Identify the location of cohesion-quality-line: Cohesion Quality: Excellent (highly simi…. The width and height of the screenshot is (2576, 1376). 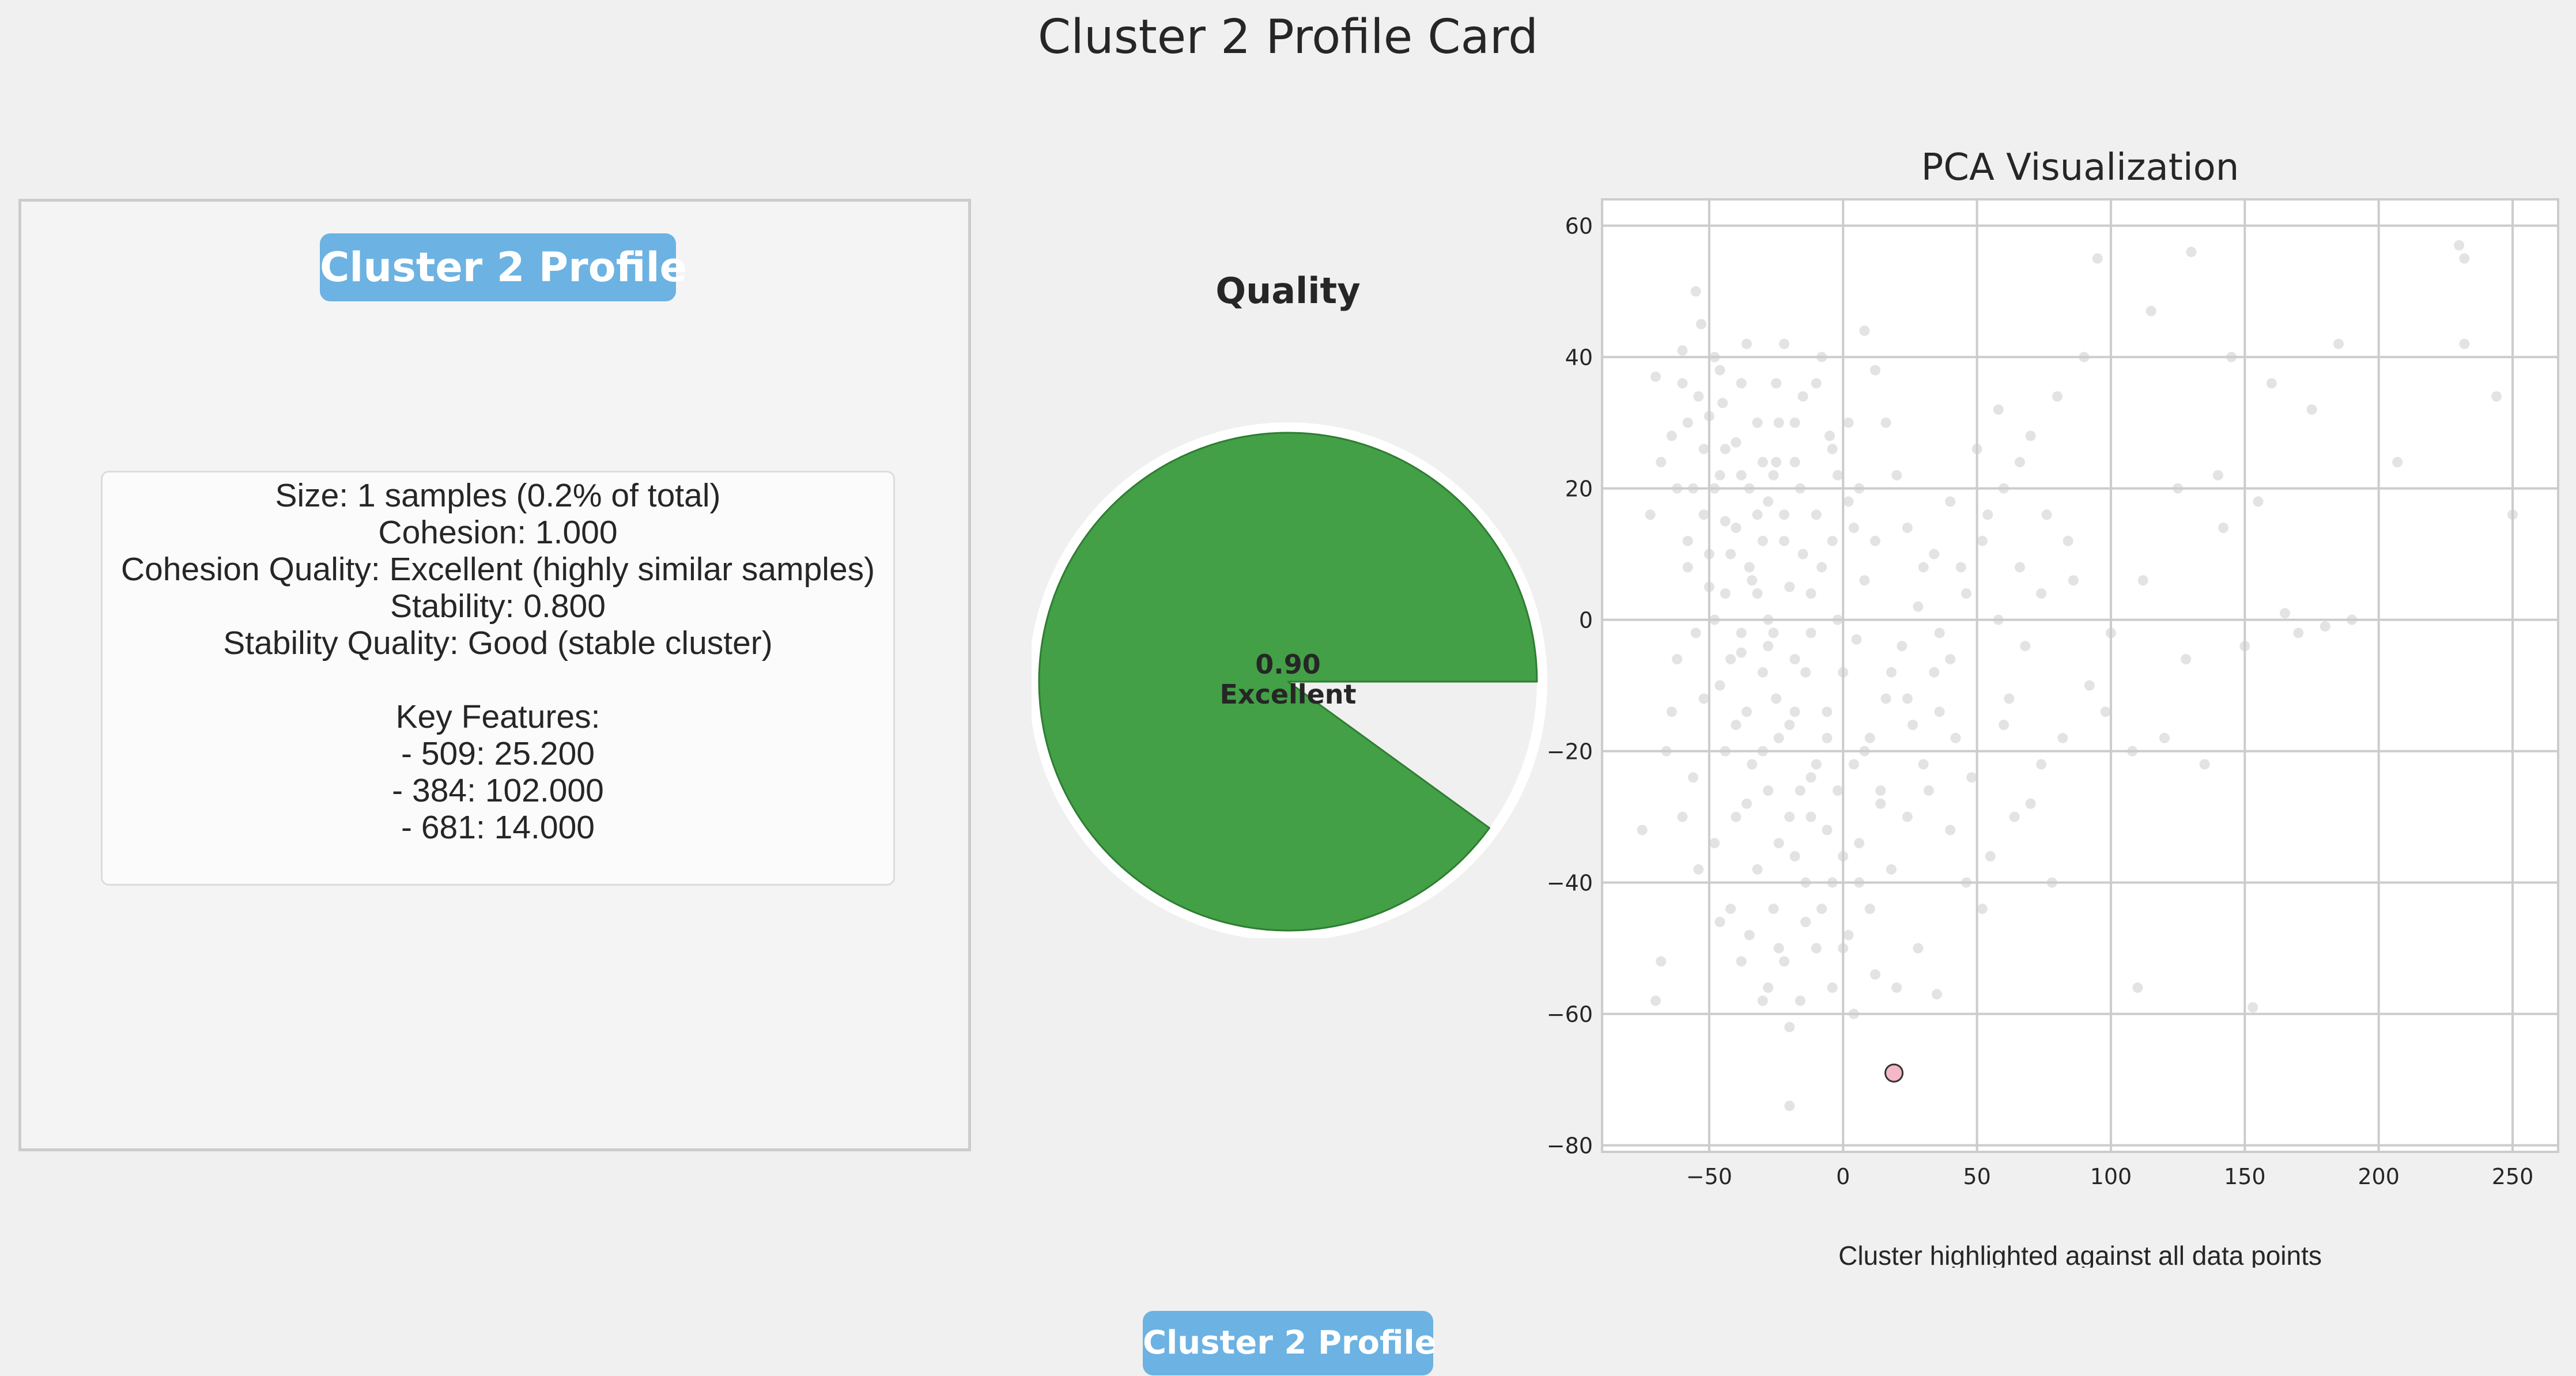
(497, 569).